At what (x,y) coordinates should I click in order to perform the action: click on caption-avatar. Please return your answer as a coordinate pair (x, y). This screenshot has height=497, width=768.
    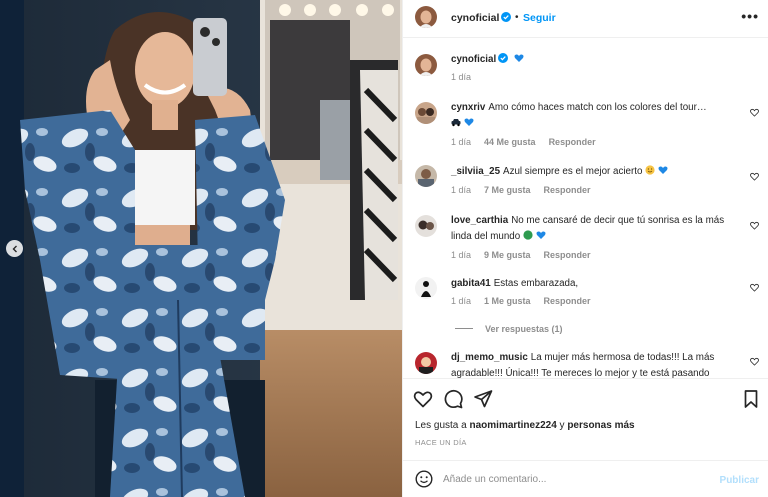
    Looking at the image, I should click on (426, 65).